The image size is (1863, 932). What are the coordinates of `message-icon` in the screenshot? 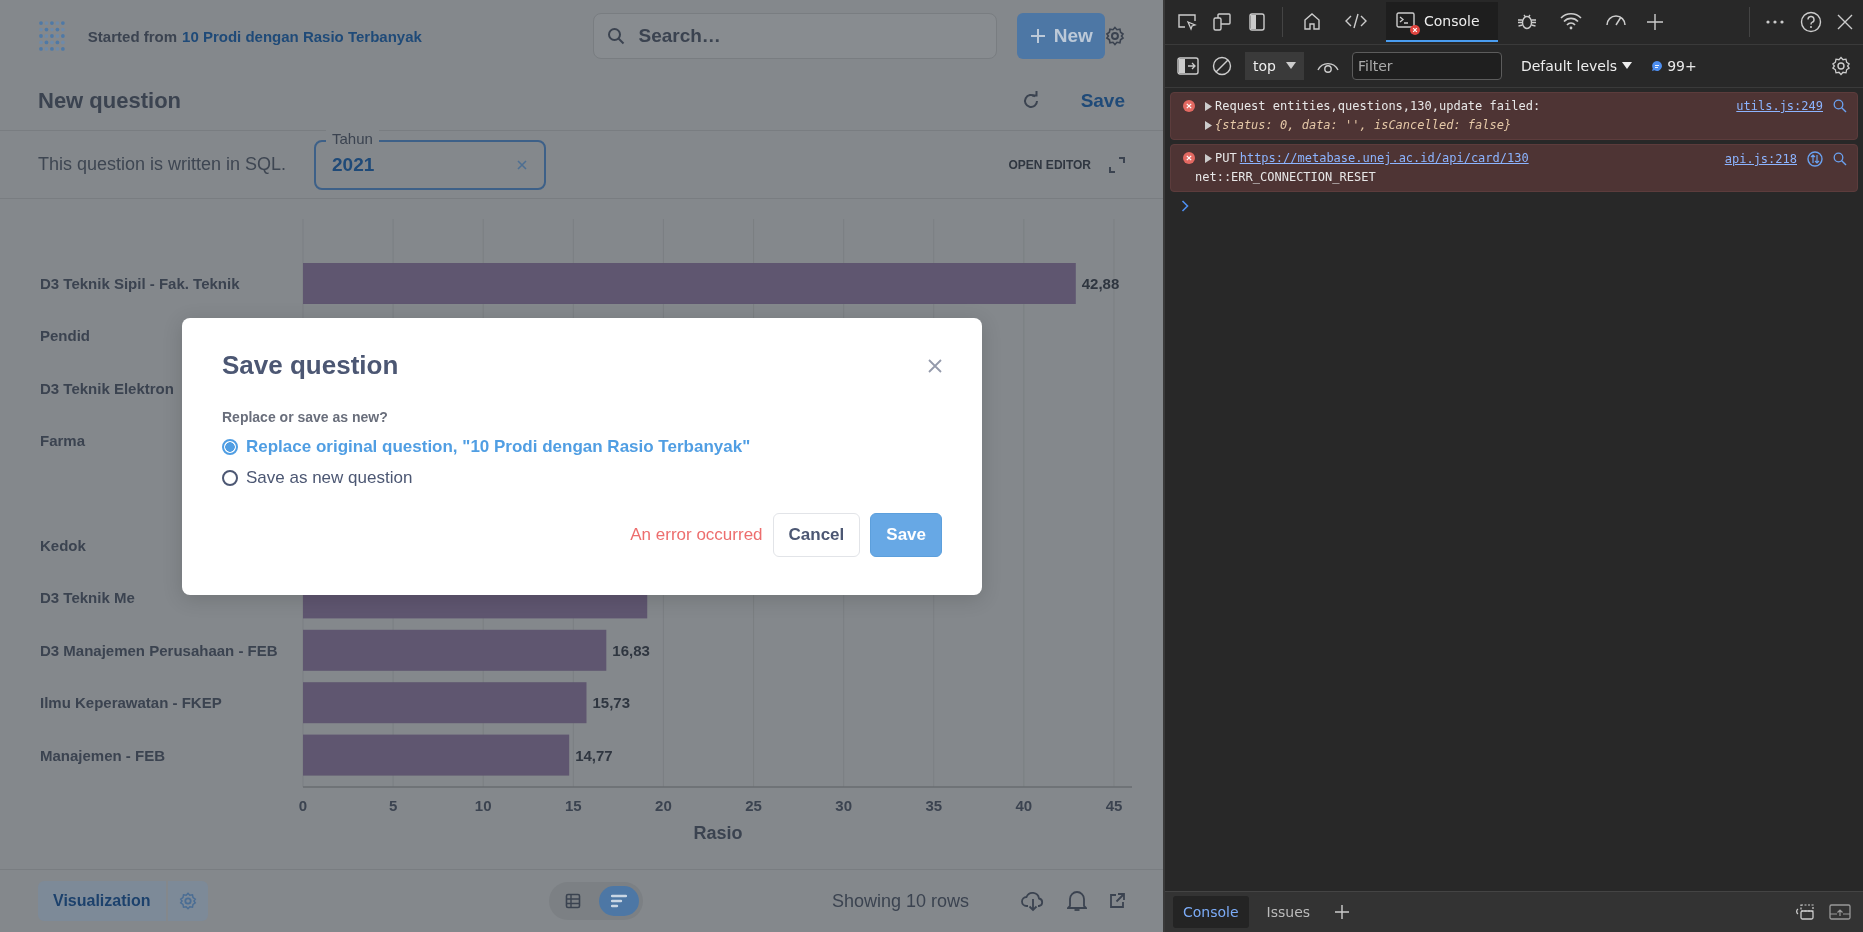 It's located at (1657, 66).